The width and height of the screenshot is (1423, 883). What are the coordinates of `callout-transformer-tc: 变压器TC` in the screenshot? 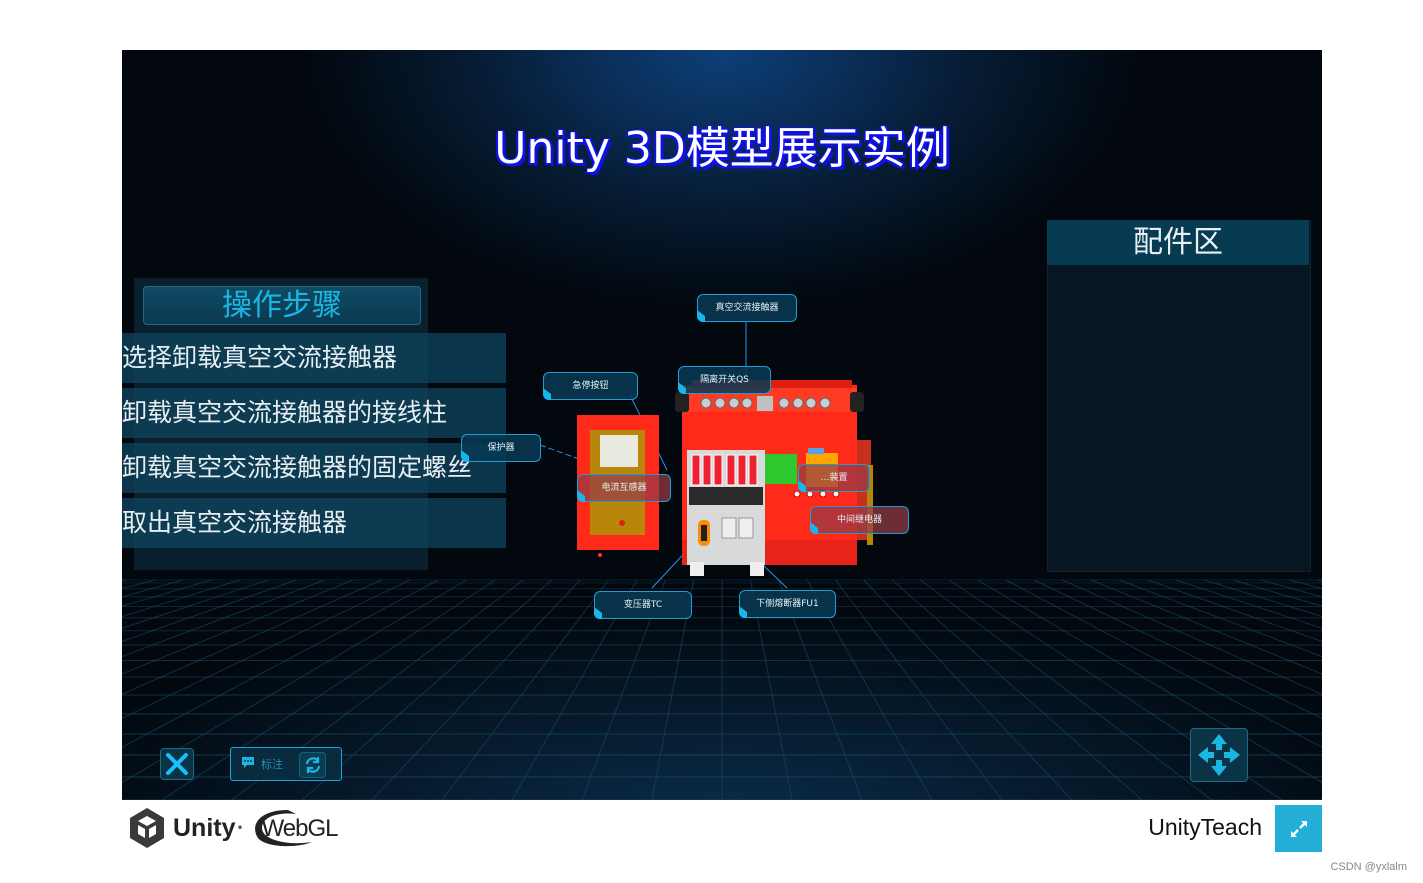 It's located at (643, 605).